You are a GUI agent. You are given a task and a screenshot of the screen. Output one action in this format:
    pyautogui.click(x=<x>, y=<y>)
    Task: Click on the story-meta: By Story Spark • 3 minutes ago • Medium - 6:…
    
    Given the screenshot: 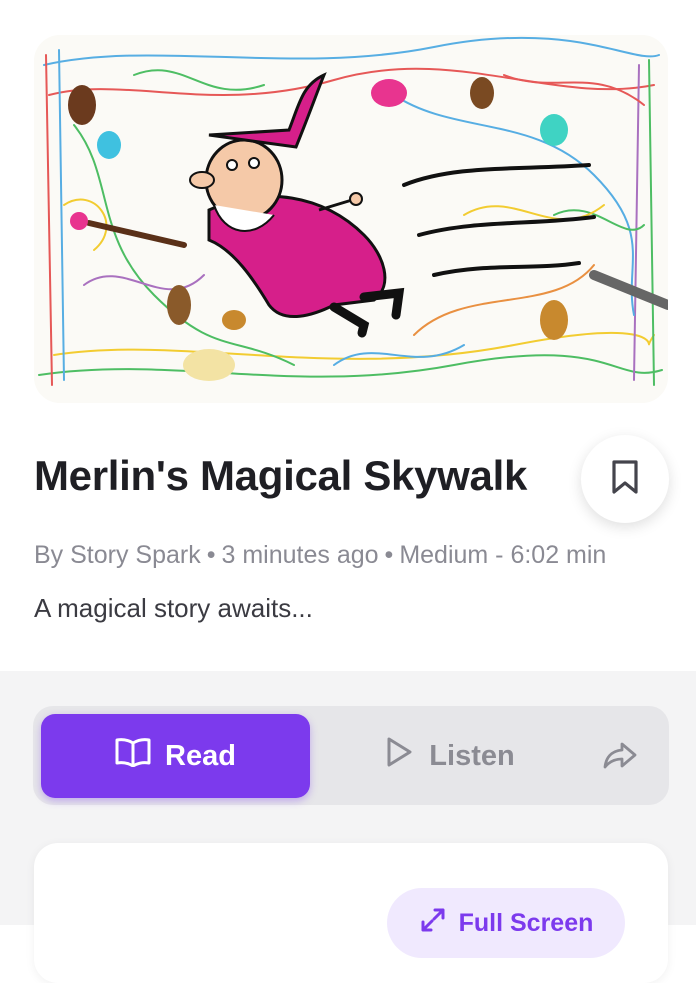 What is the action you would take?
    pyautogui.click(x=320, y=555)
    